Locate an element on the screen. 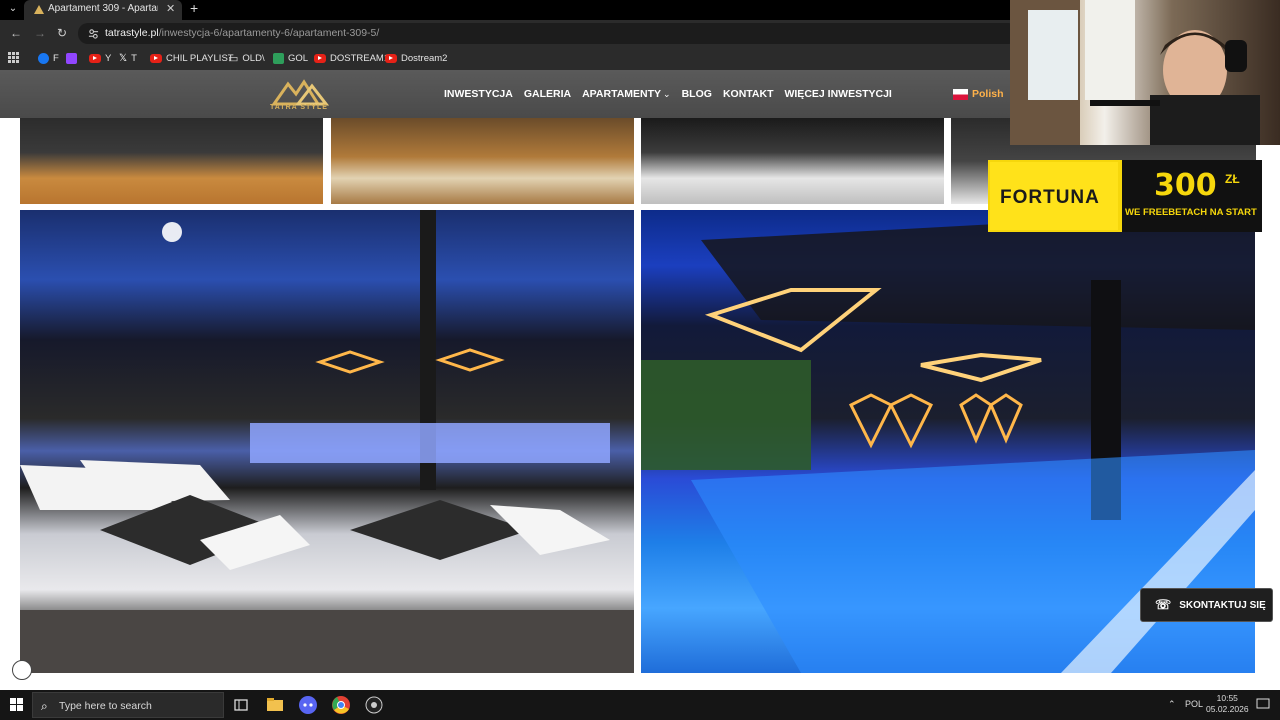 The width and height of the screenshot is (1280, 720). bookmark-label: Y is located at coordinates (108, 58).